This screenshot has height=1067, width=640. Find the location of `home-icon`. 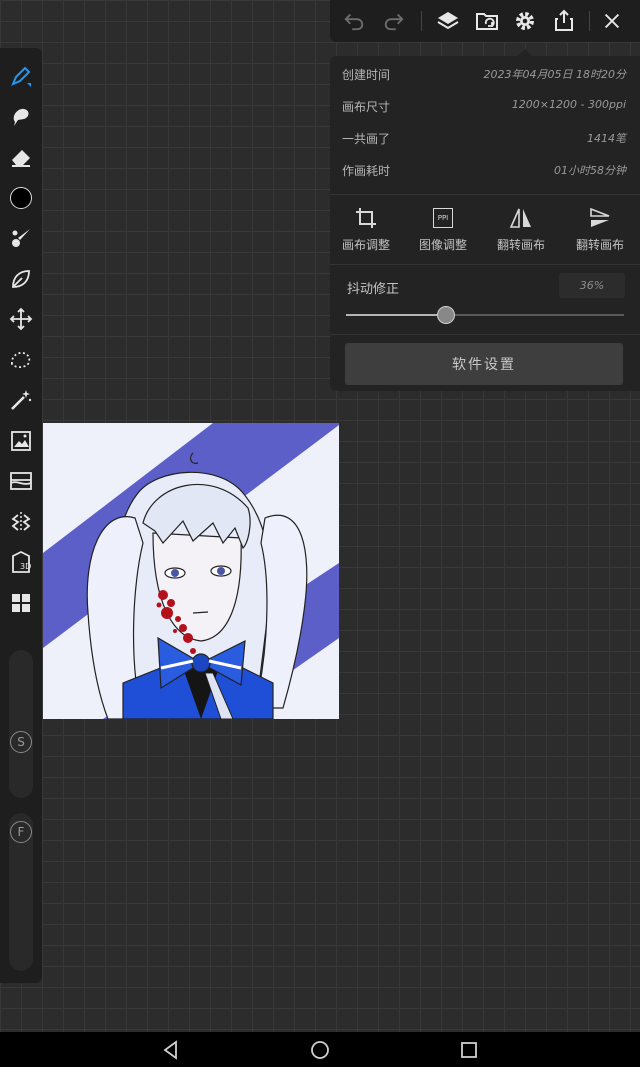

home-icon is located at coordinates (320, 1050).